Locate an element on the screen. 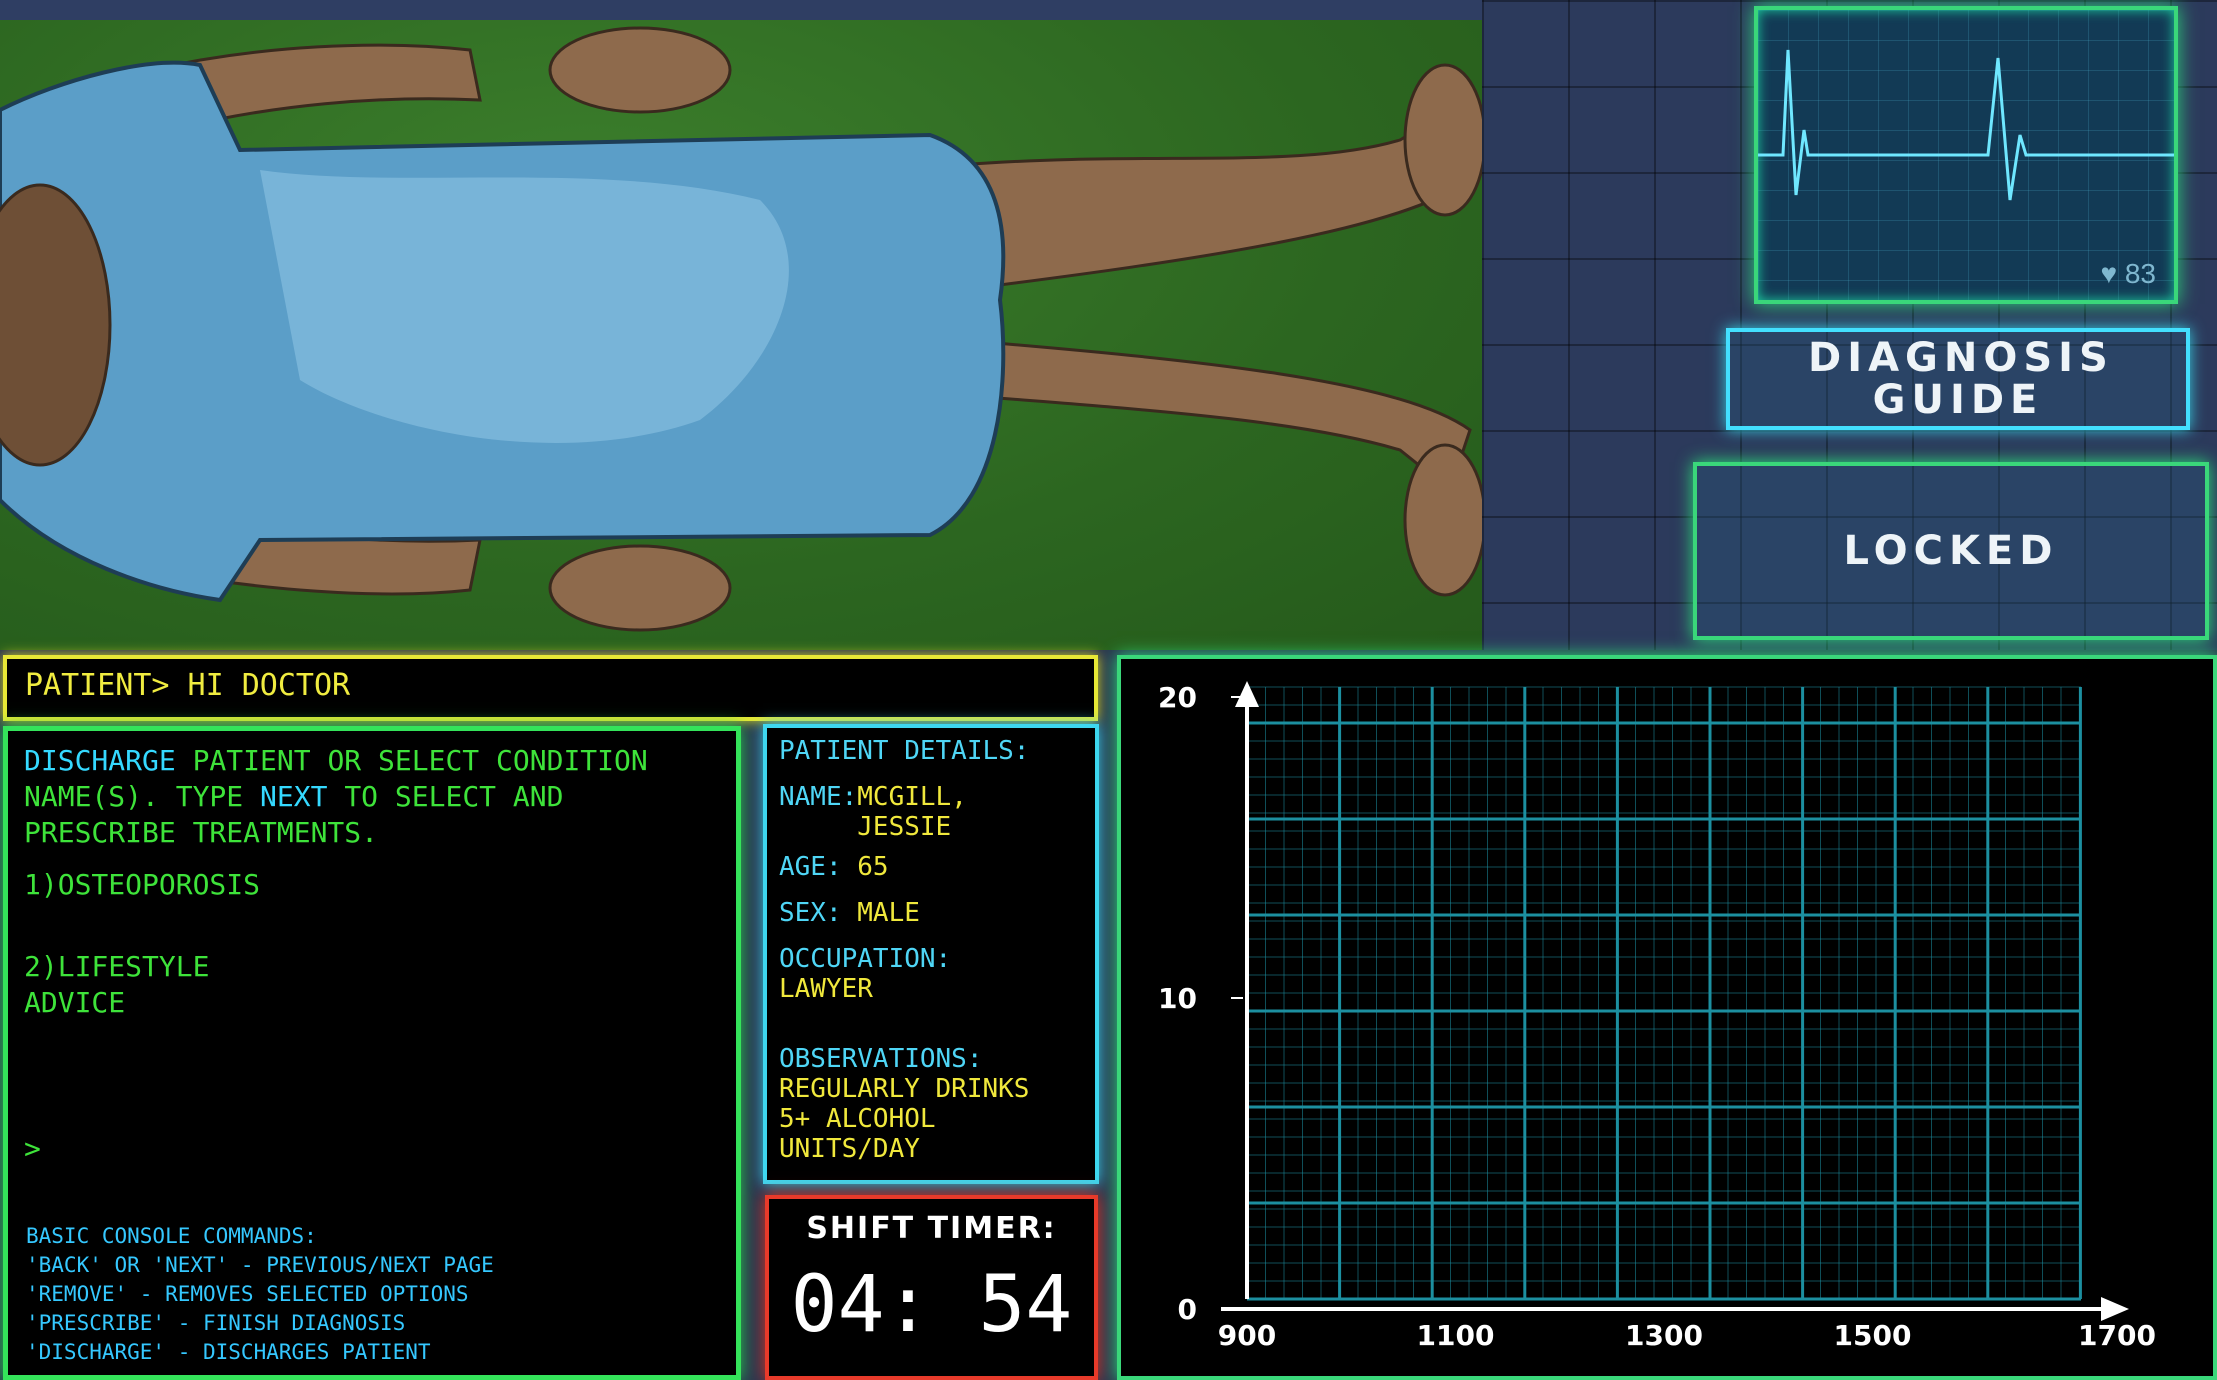 This screenshot has height=1380, width=2217. heart-monitor: ♥ 83 is located at coordinates (1966, 155).